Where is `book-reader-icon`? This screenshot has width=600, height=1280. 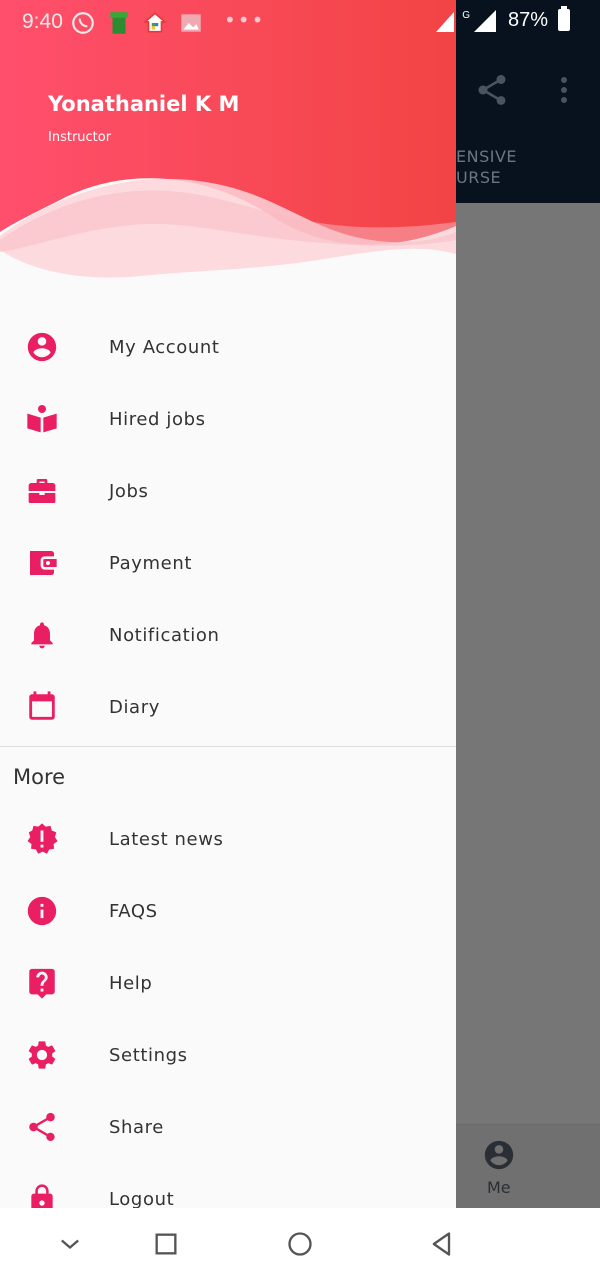 book-reader-icon is located at coordinates (42, 419).